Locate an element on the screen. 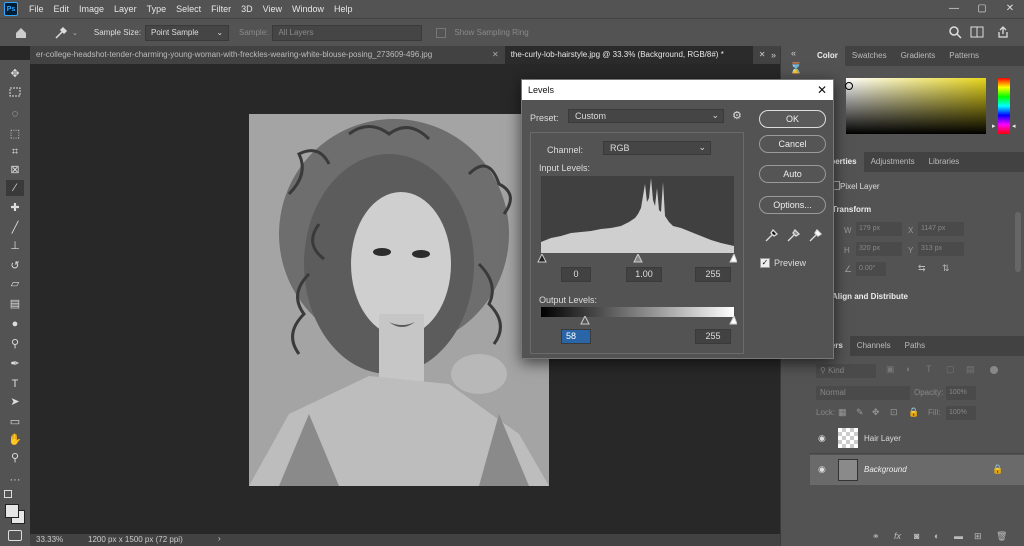 This screenshot has width=1024, height=546. filter-smart-icon: ▤ is located at coordinates (970, 369).